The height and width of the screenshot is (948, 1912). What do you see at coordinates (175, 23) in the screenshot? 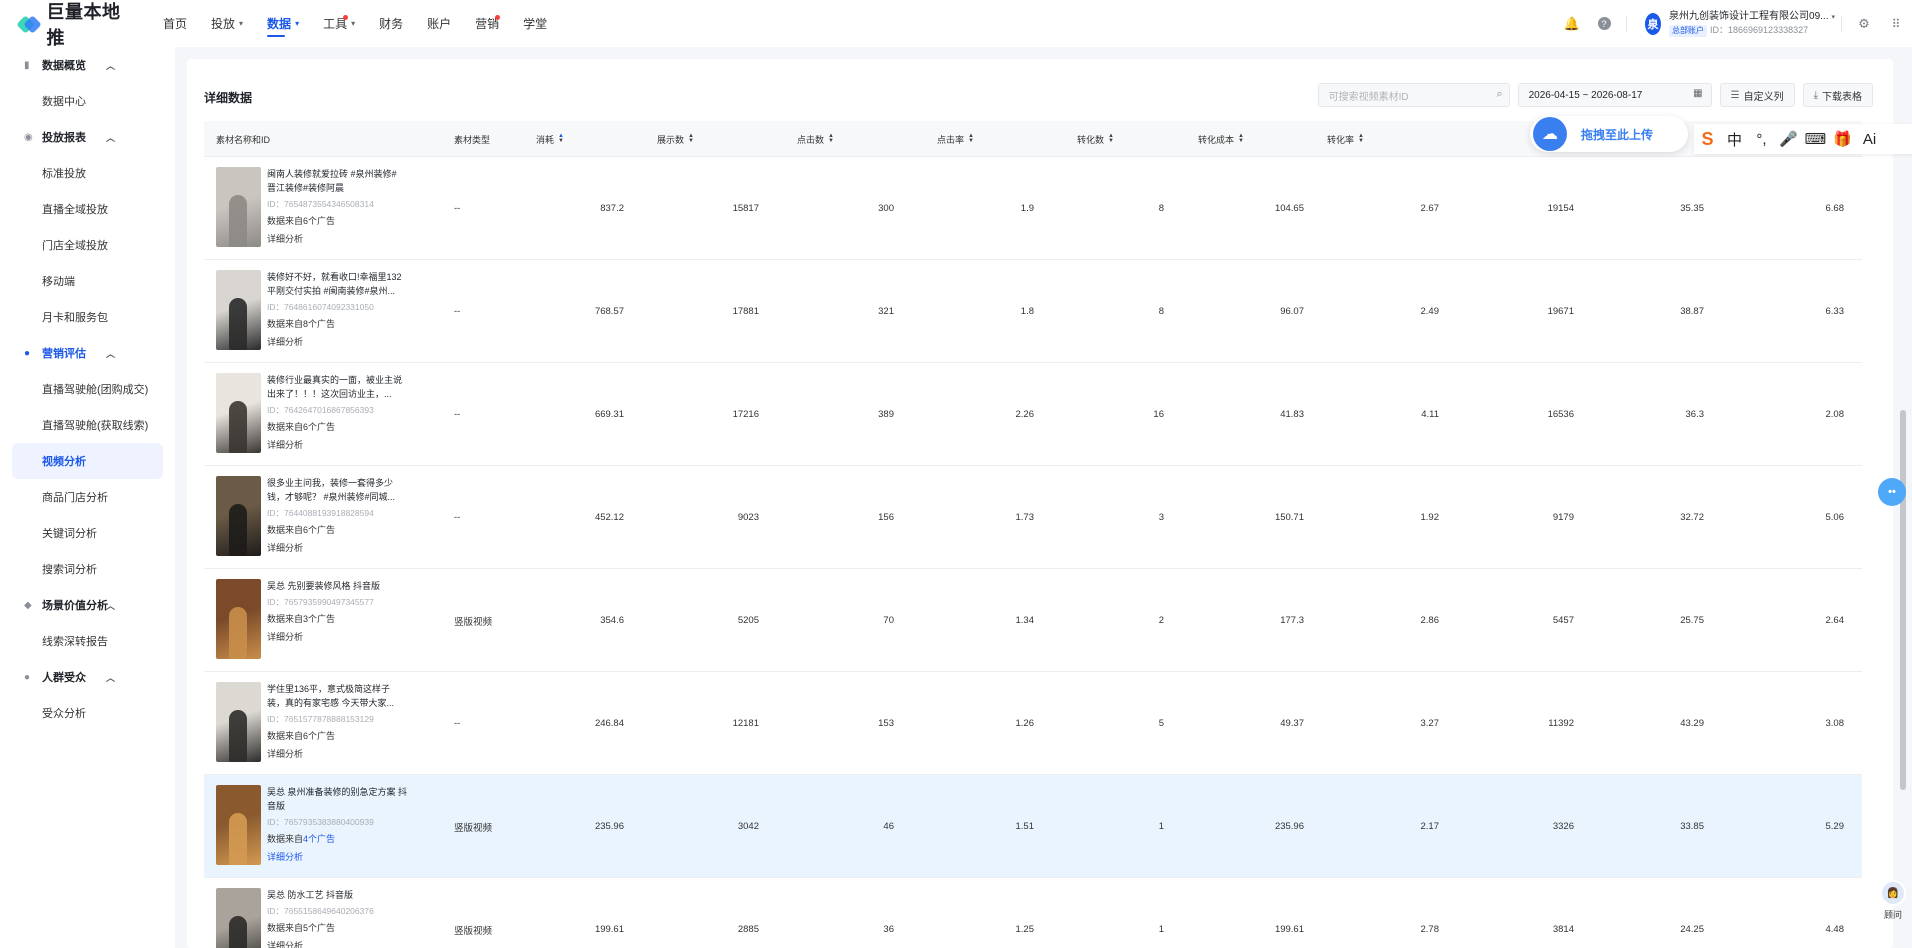
I see `nav-item: 首页` at bounding box center [175, 23].